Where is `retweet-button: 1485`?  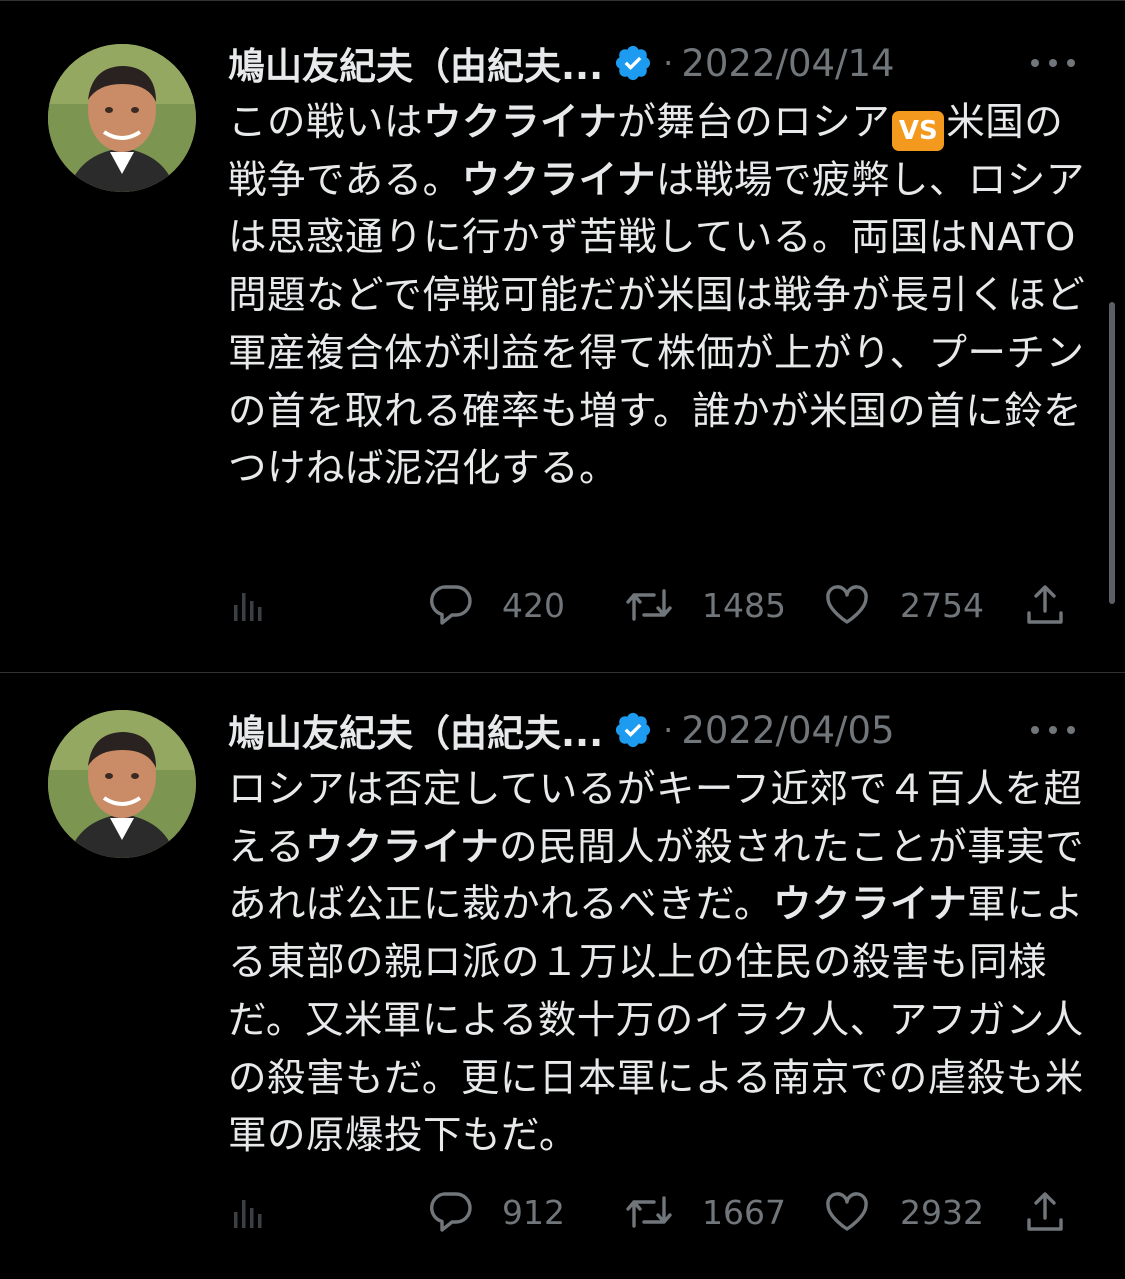 retweet-button: 1485 is located at coordinates (705, 605).